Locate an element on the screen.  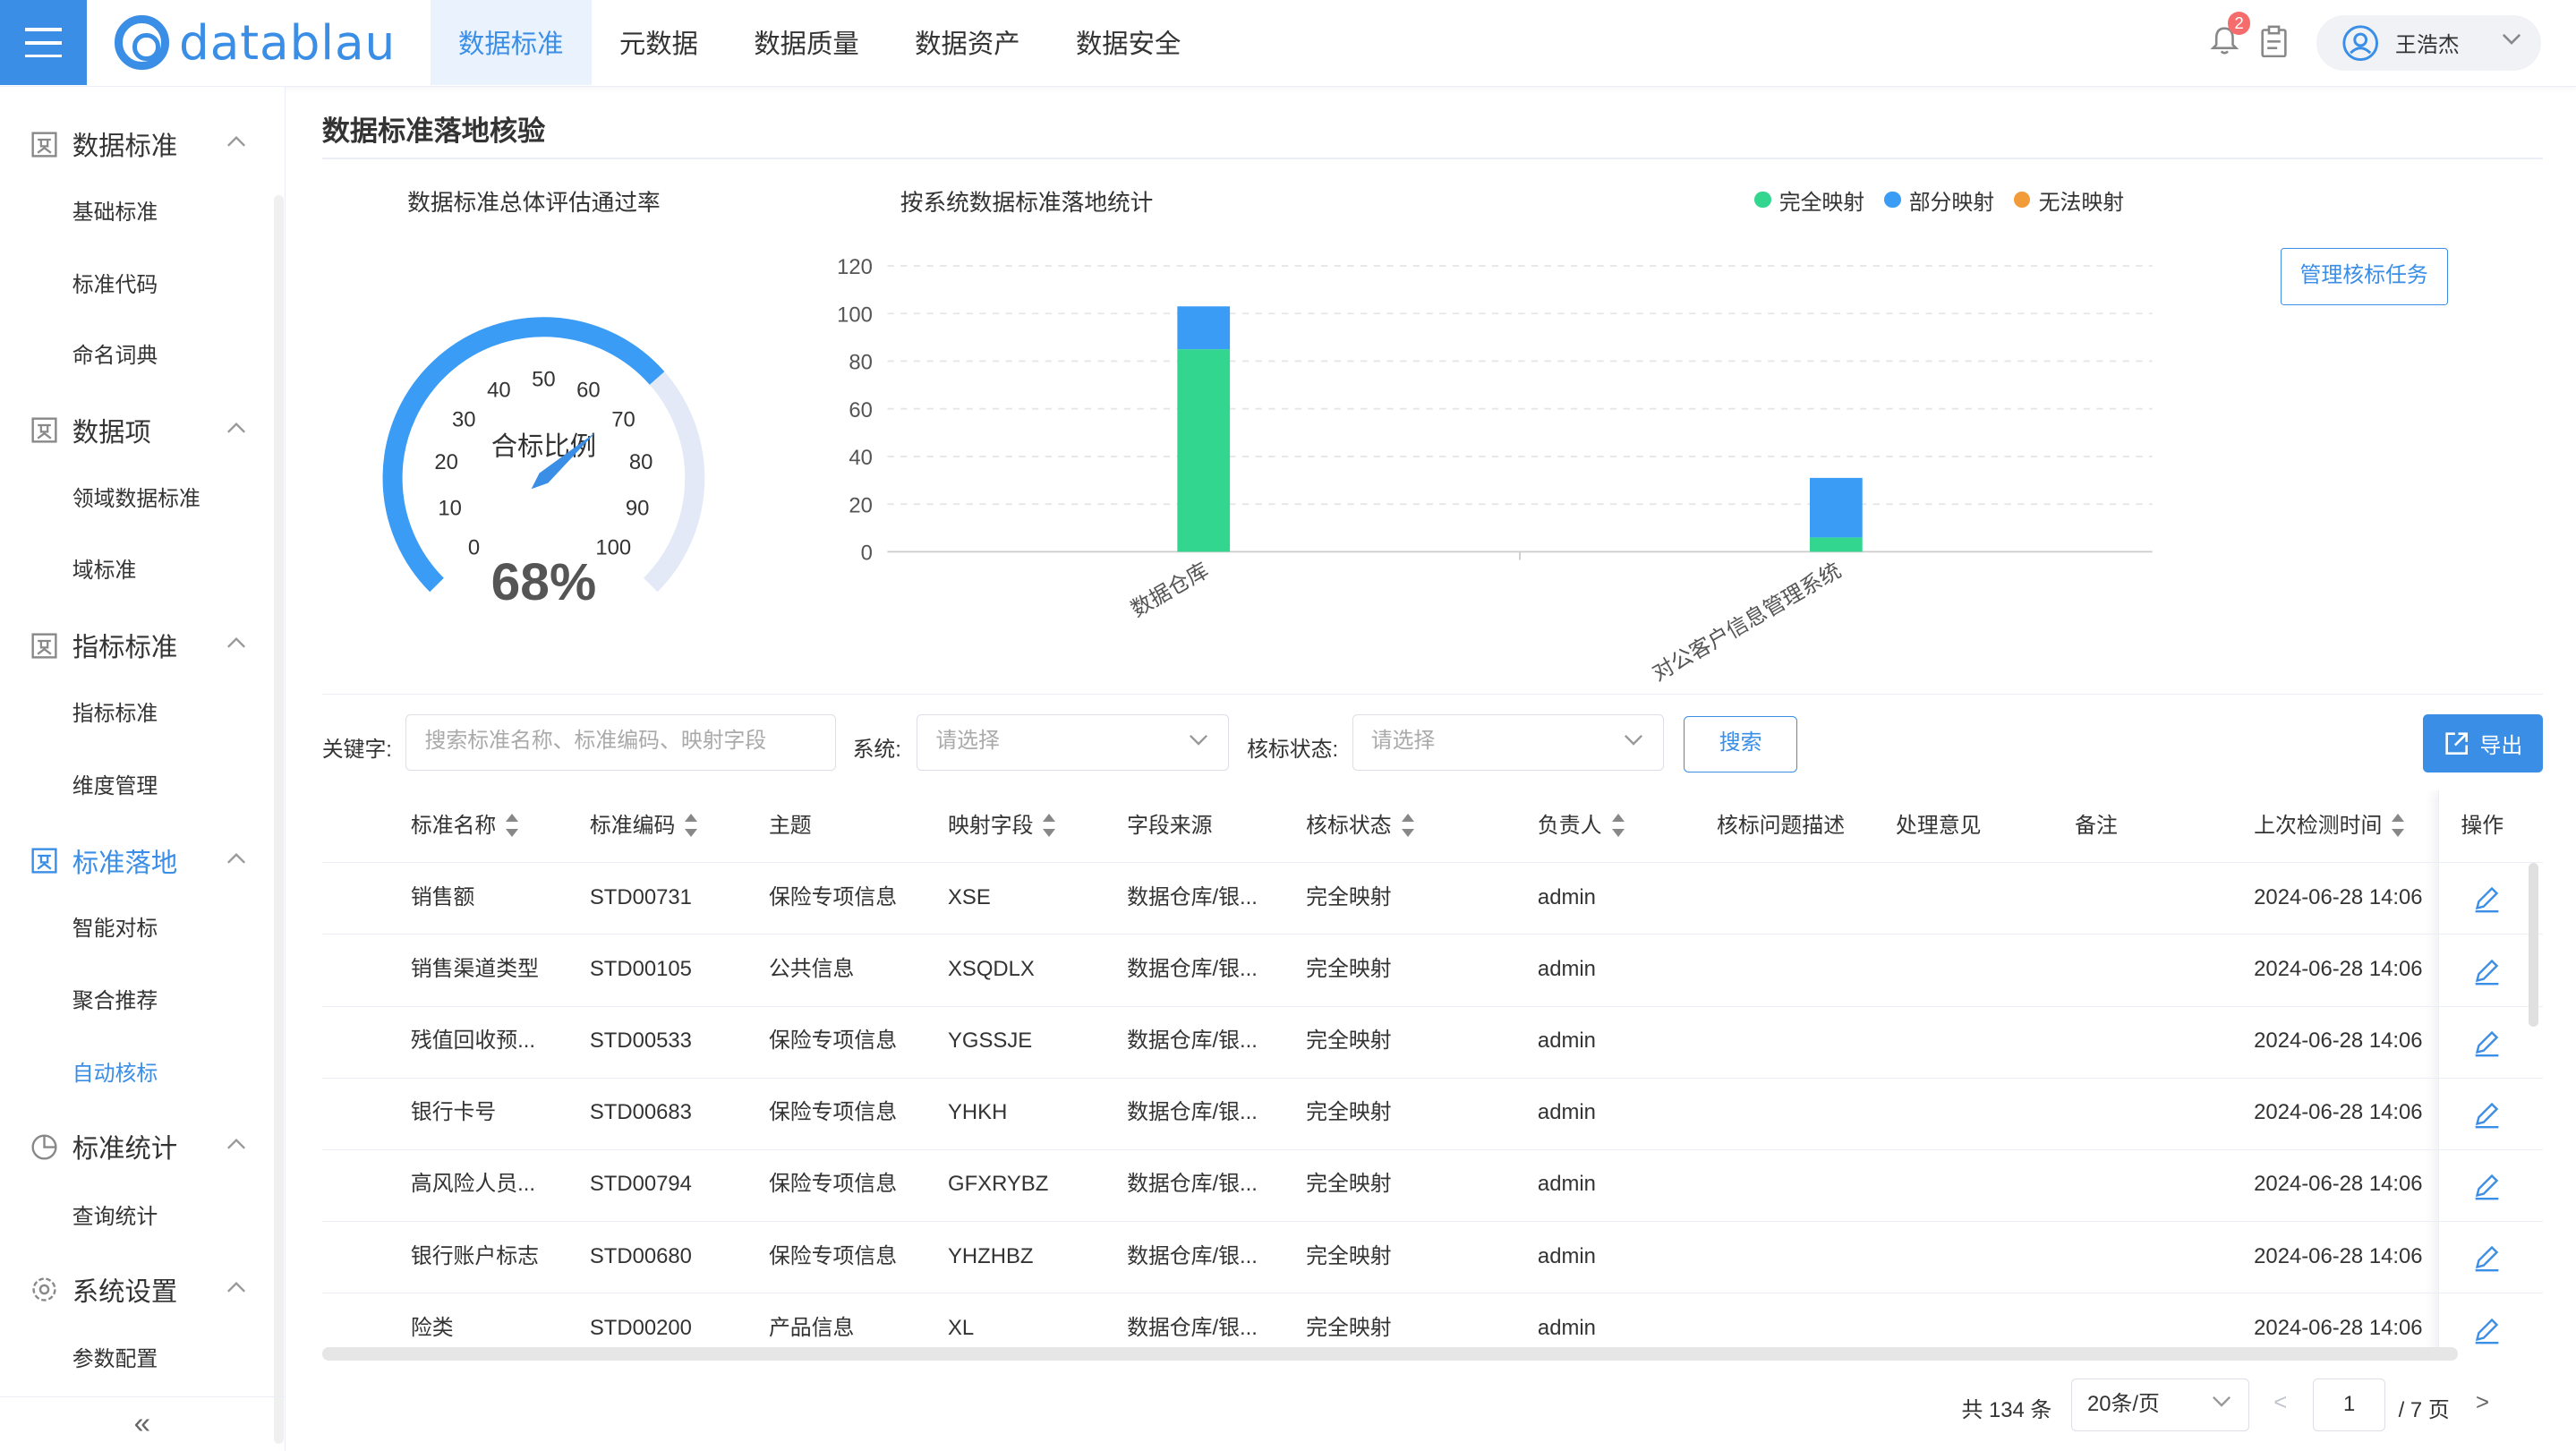
sidebar-item: 命名词典 is located at coordinates (115, 357).